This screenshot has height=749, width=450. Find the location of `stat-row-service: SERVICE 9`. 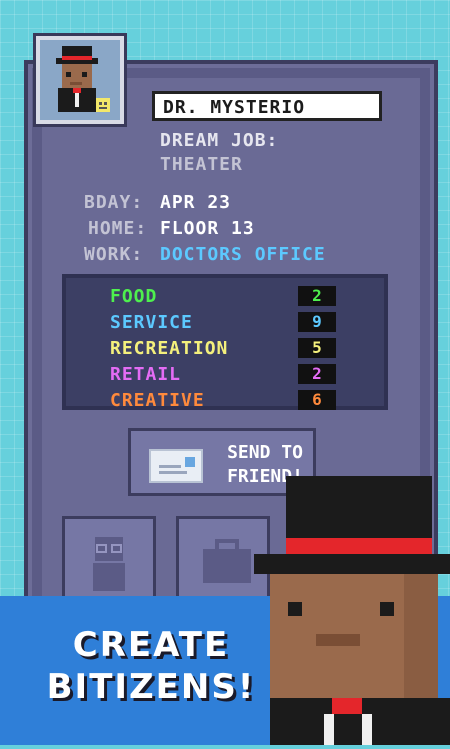

stat-row-service: SERVICE 9 is located at coordinates (245, 323).